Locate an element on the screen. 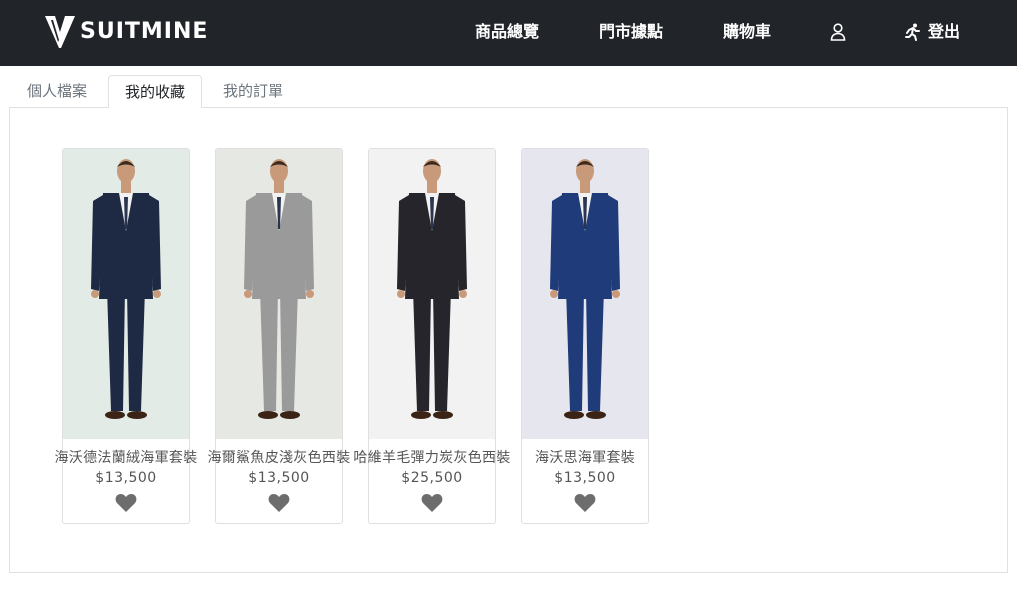 The image size is (1017, 607). nav-account is located at coordinates (838, 32).